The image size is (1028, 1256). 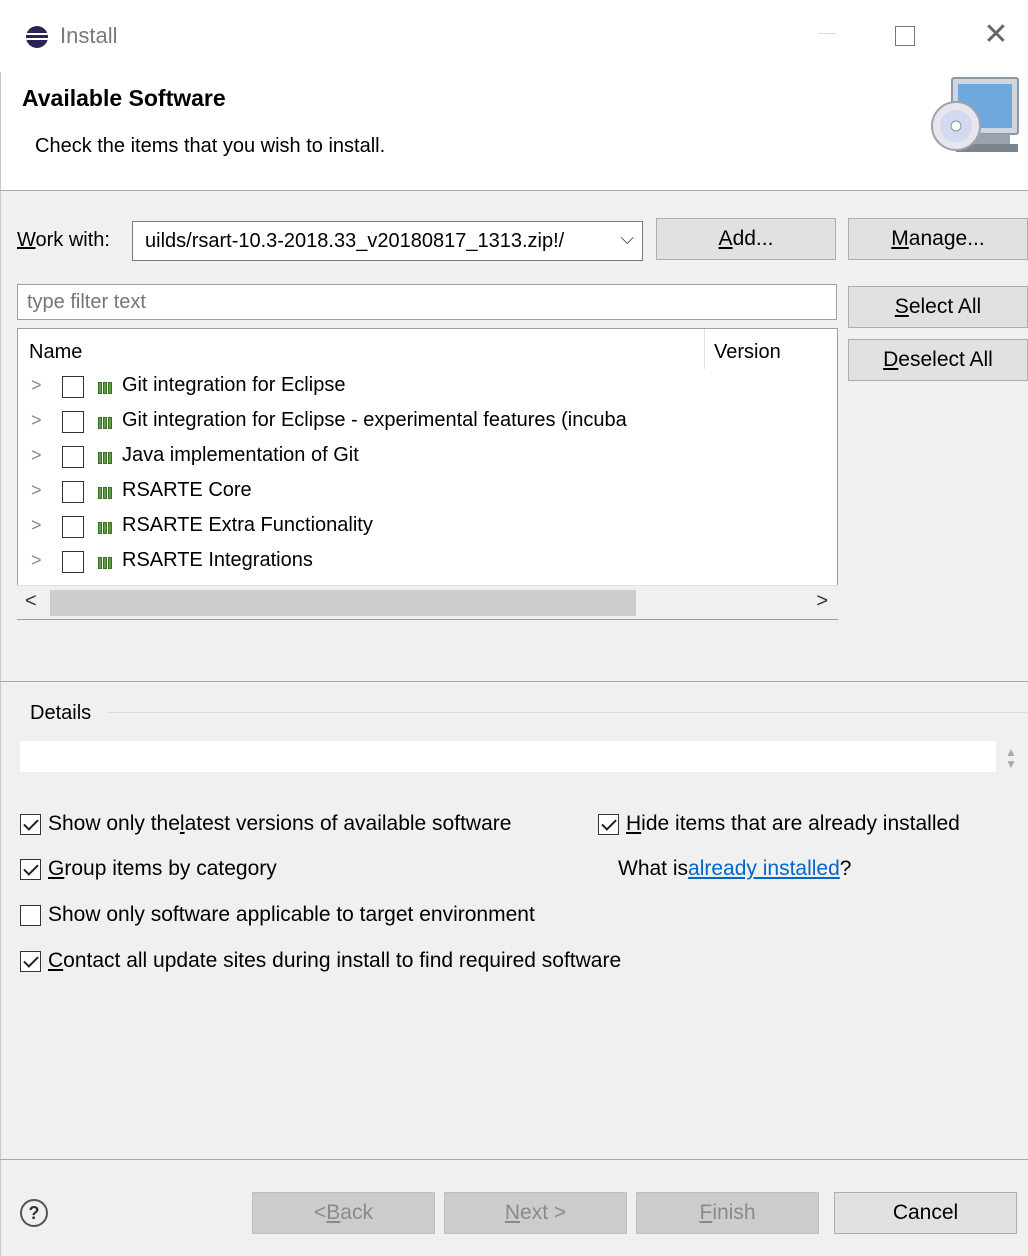 I want to click on tree-row: > RSARTE Core, so click(x=427, y=493).